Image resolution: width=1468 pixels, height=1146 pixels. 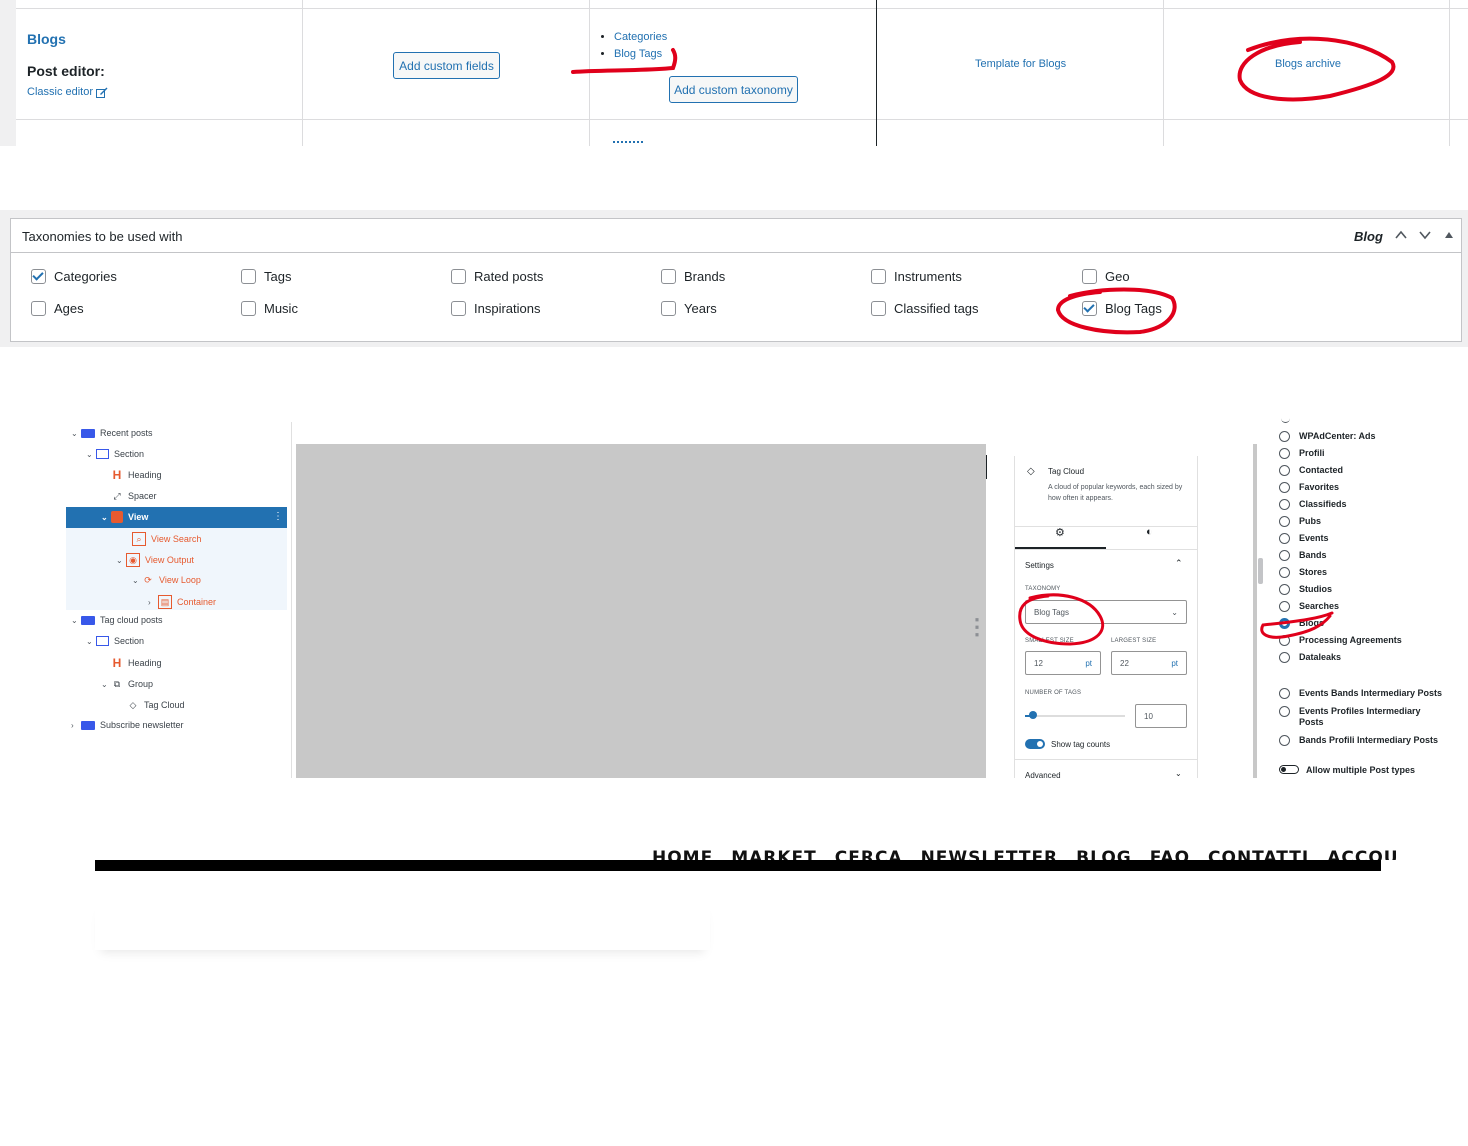 What do you see at coordinates (1363, 854) in the screenshot?
I see `nav-item-account: ACCOUNT` at bounding box center [1363, 854].